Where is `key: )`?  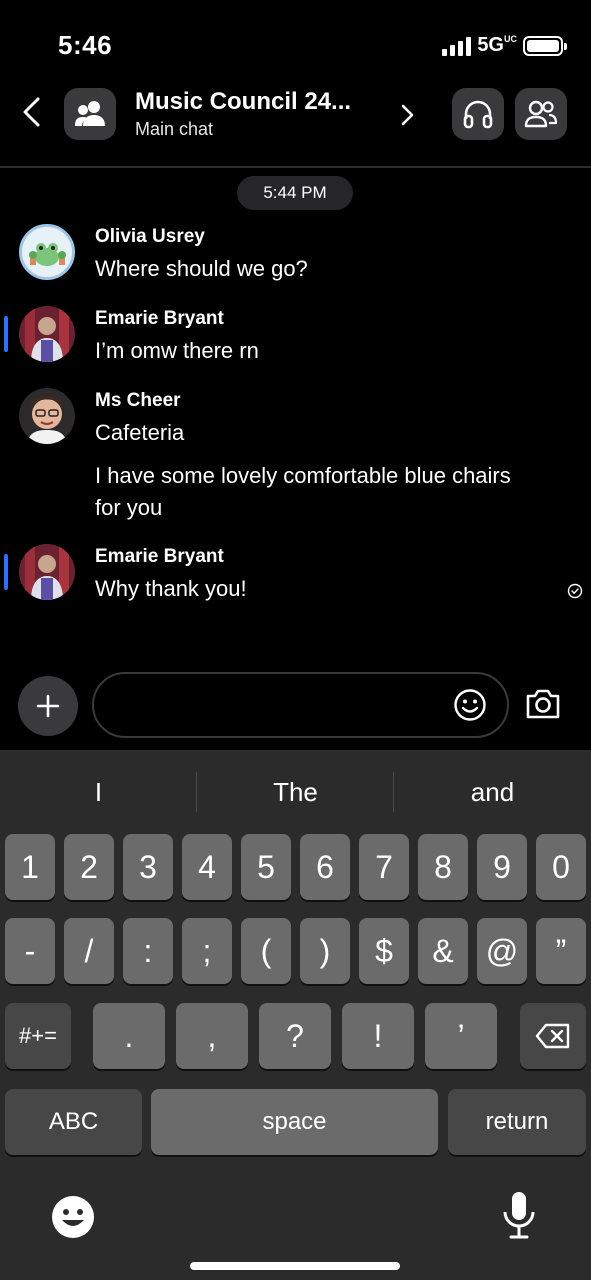 key: ) is located at coordinates (325, 951).